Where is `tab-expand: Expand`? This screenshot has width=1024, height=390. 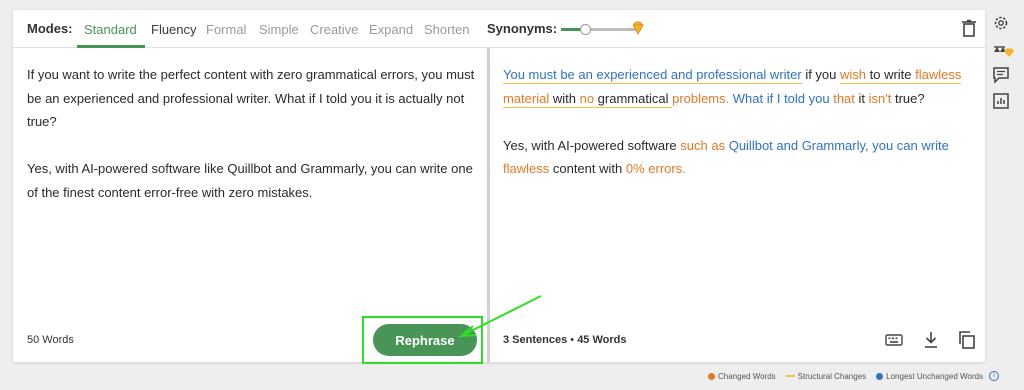 tab-expand: Expand is located at coordinates (391, 29).